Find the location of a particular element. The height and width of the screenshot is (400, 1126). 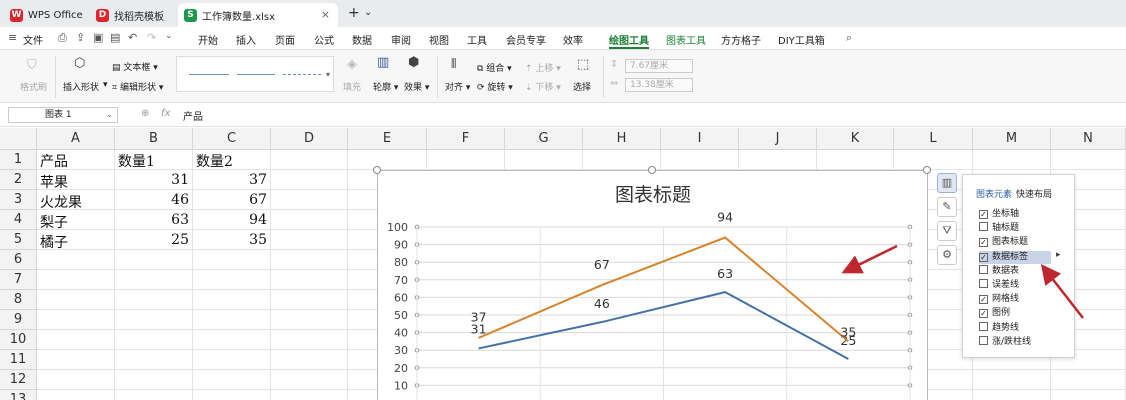

annotation-arrow-panel is located at coordinates (1062, 291).